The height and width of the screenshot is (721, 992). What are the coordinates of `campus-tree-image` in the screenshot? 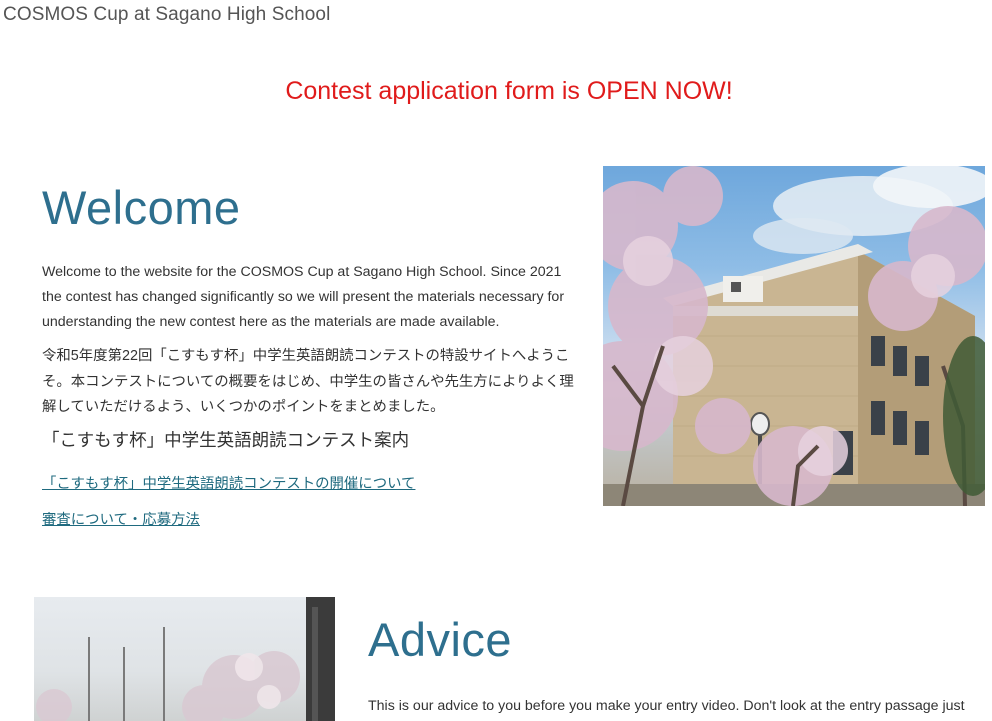 It's located at (185, 659).